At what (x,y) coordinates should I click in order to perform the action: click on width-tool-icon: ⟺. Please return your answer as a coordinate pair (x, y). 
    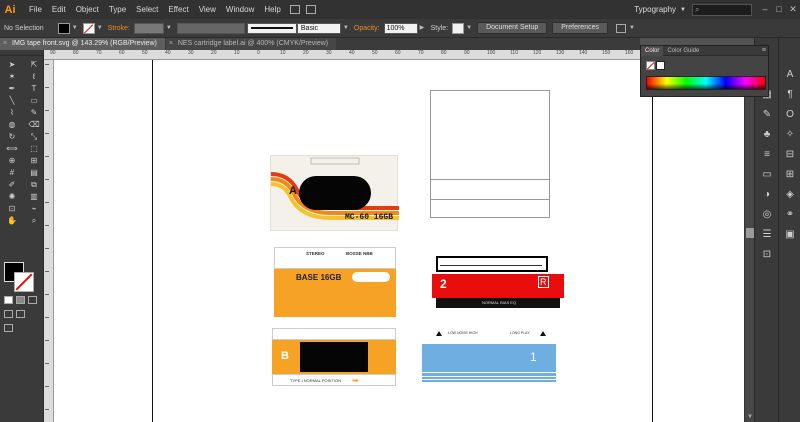
    Looking at the image, I should click on (12, 148).